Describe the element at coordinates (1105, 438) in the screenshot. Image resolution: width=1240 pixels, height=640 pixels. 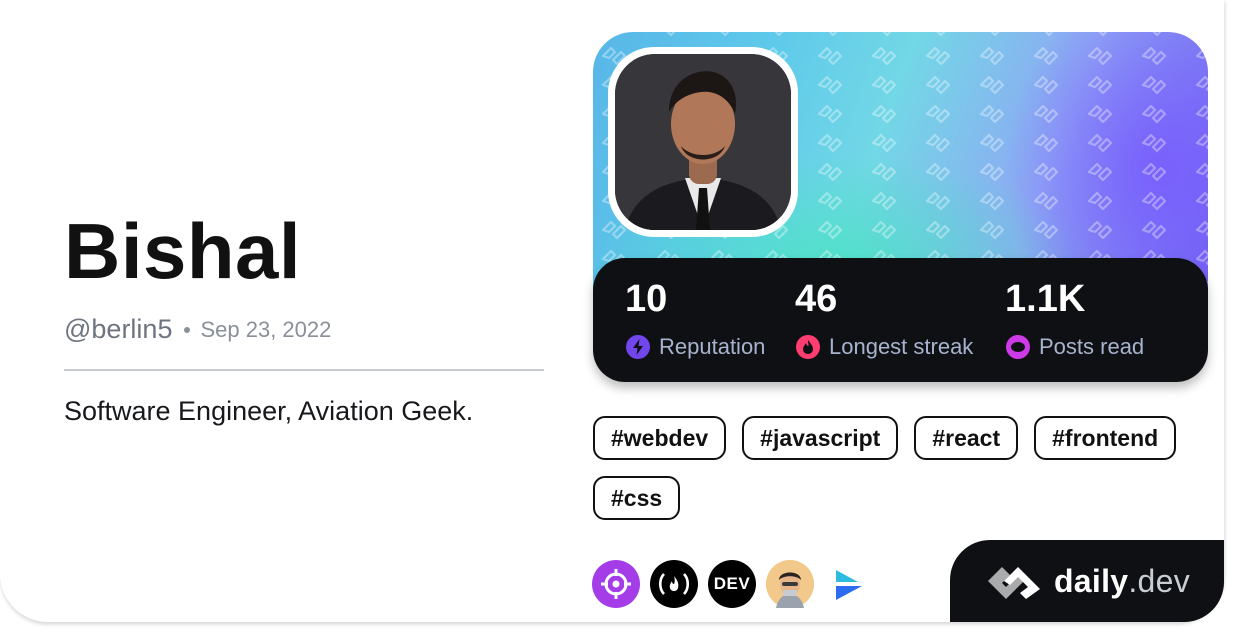
I see `tag-chip: #frontend` at that location.